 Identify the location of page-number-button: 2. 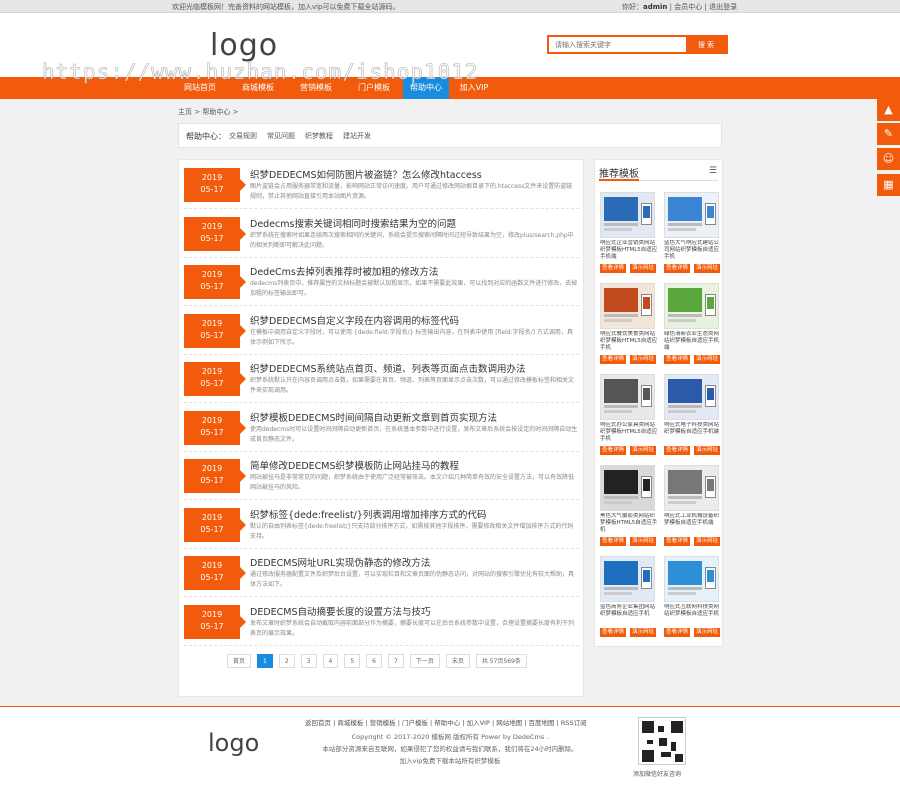
(286, 661).